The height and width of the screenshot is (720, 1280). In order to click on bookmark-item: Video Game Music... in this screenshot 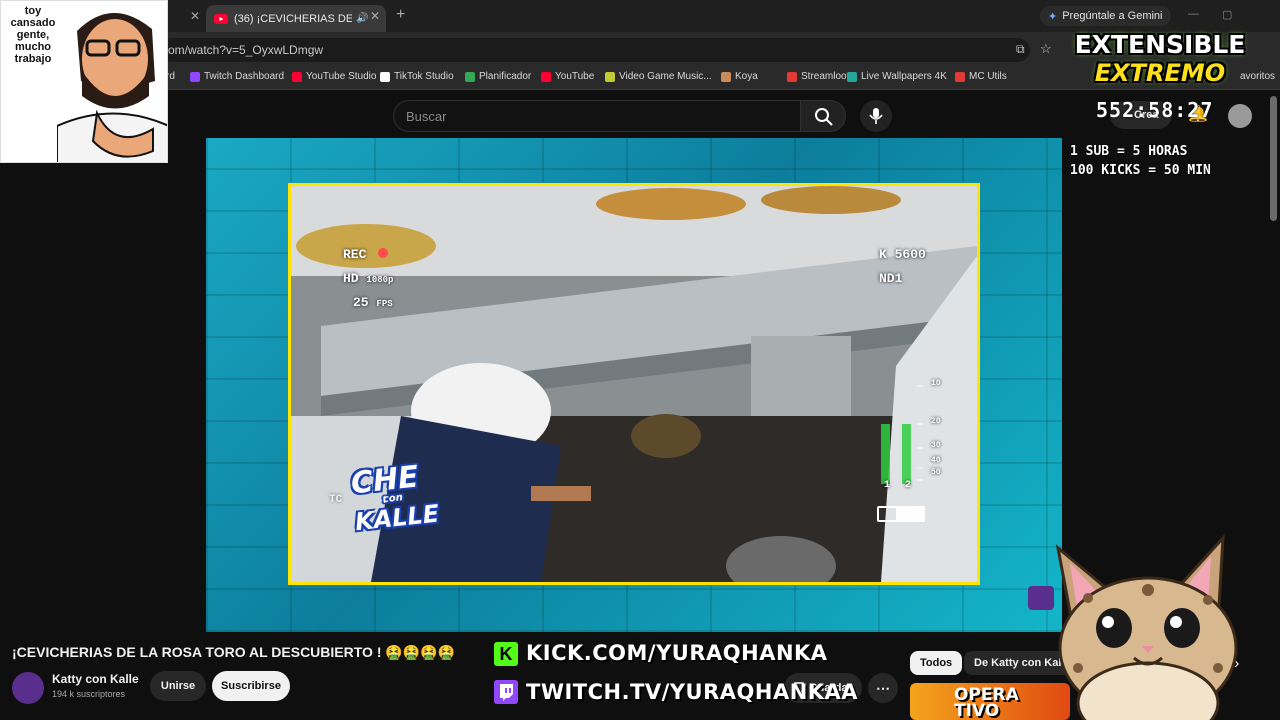, I will do `click(658, 76)`.